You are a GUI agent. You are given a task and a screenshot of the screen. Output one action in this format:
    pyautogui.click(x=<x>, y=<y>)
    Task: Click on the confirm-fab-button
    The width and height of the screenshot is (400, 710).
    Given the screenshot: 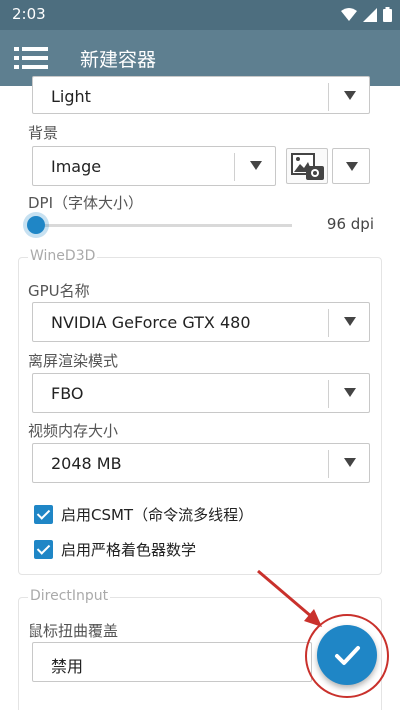 What is the action you would take?
    pyautogui.click(x=347, y=655)
    